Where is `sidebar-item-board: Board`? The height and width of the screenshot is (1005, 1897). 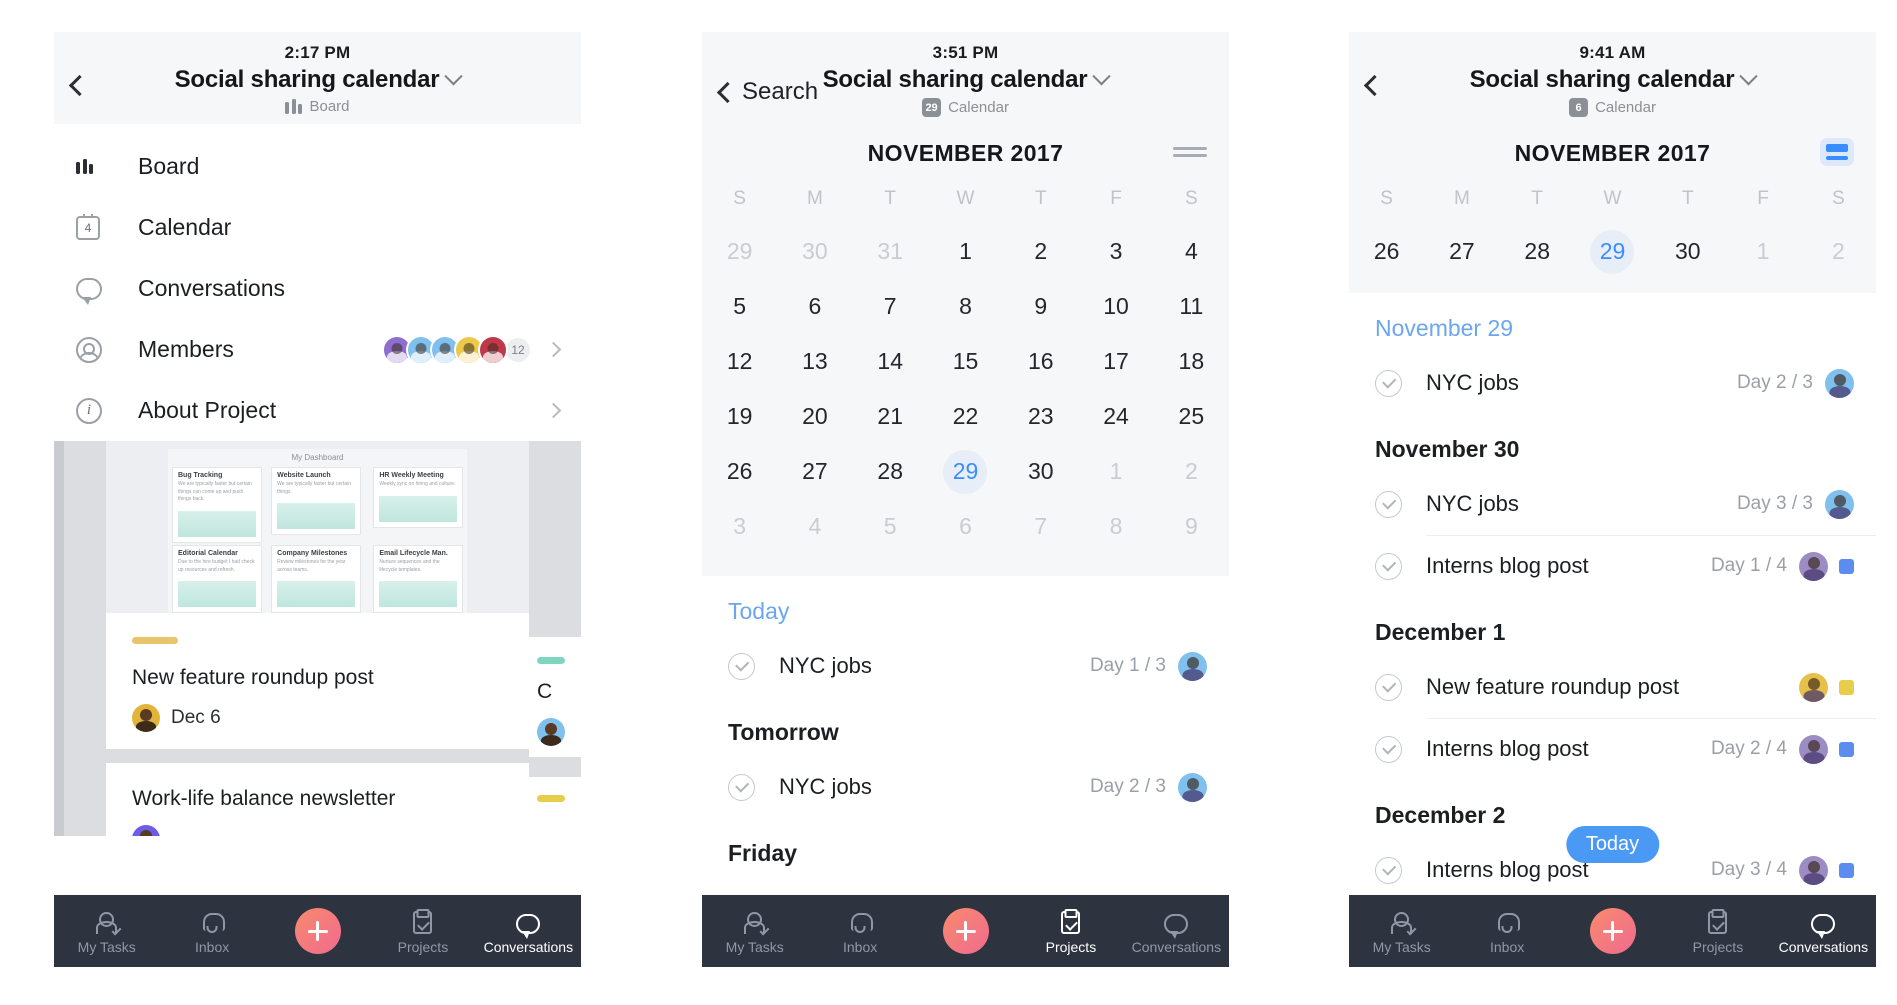 sidebar-item-board: Board is located at coordinates (317, 166).